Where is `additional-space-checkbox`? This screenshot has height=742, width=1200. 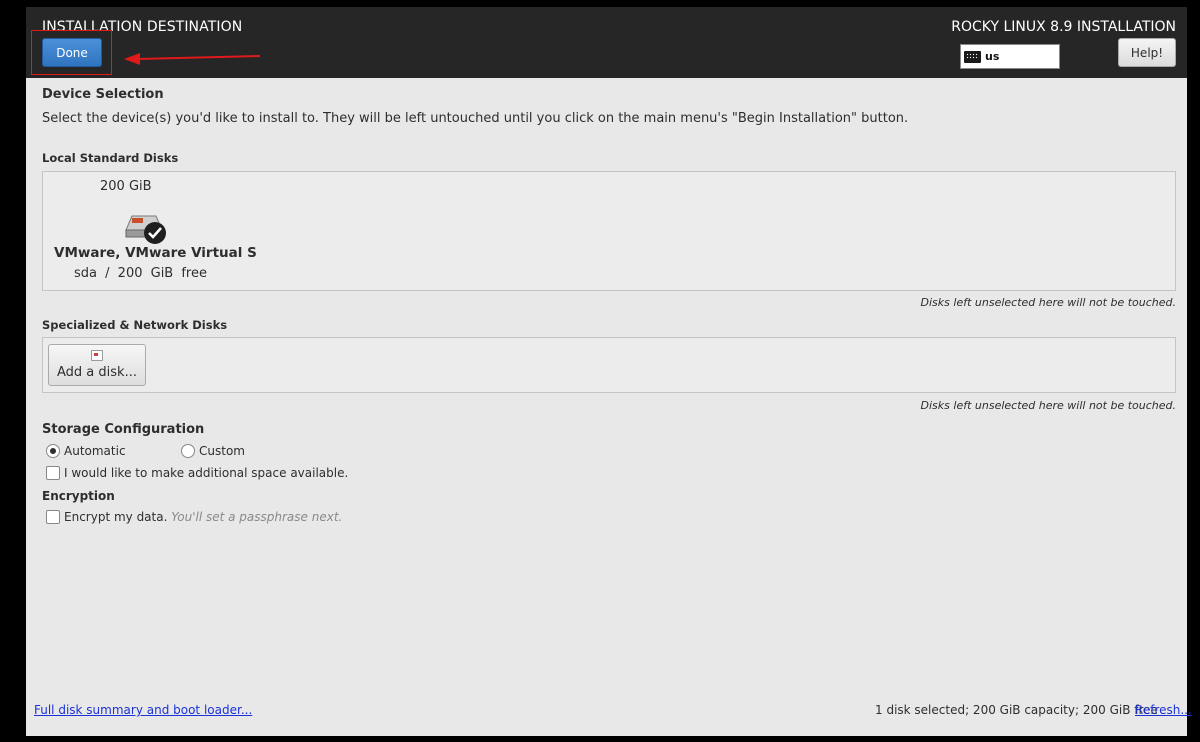
additional-space-checkbox is located at coordinates (53, 473).